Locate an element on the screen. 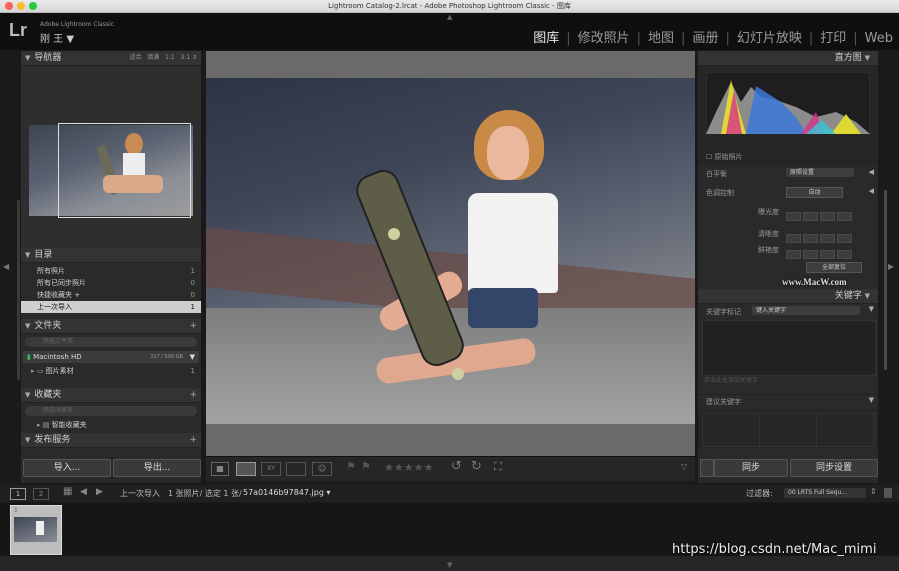 The image size is (899, 571). people-view-icon: ☺ is located at coordinates (322, 469).